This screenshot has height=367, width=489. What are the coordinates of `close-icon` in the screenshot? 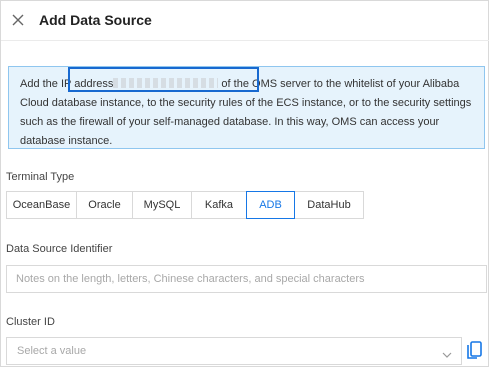 It's located at (18, 20).